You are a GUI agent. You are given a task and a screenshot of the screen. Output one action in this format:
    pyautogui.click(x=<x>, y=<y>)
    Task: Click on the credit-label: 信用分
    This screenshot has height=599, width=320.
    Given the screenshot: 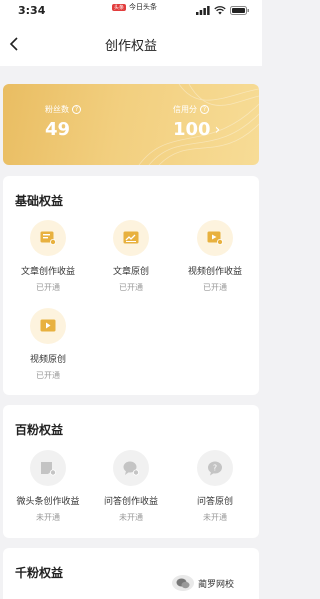 What is the action you would take?
    pyautogui.click(x=185, y=109)
    